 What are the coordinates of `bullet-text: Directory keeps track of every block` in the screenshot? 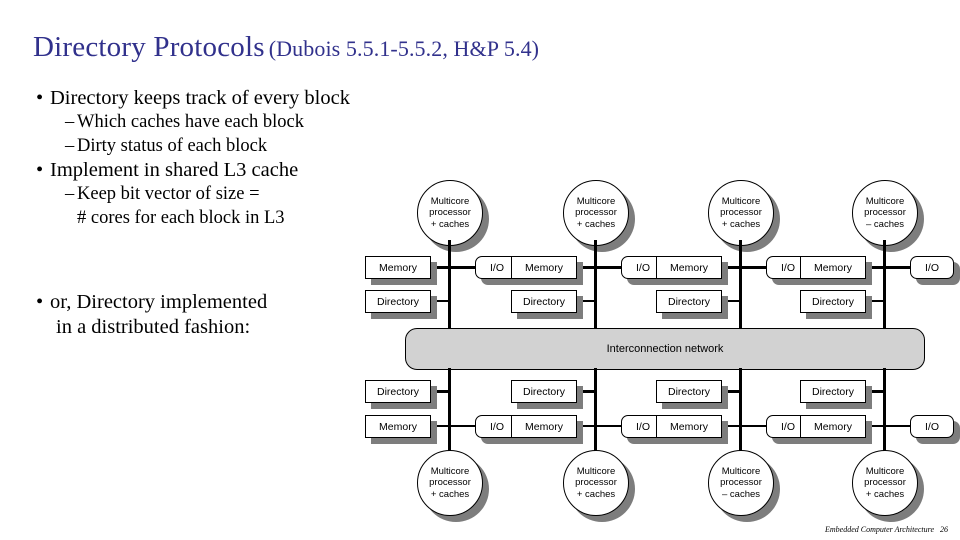 It's located at (200, 98).